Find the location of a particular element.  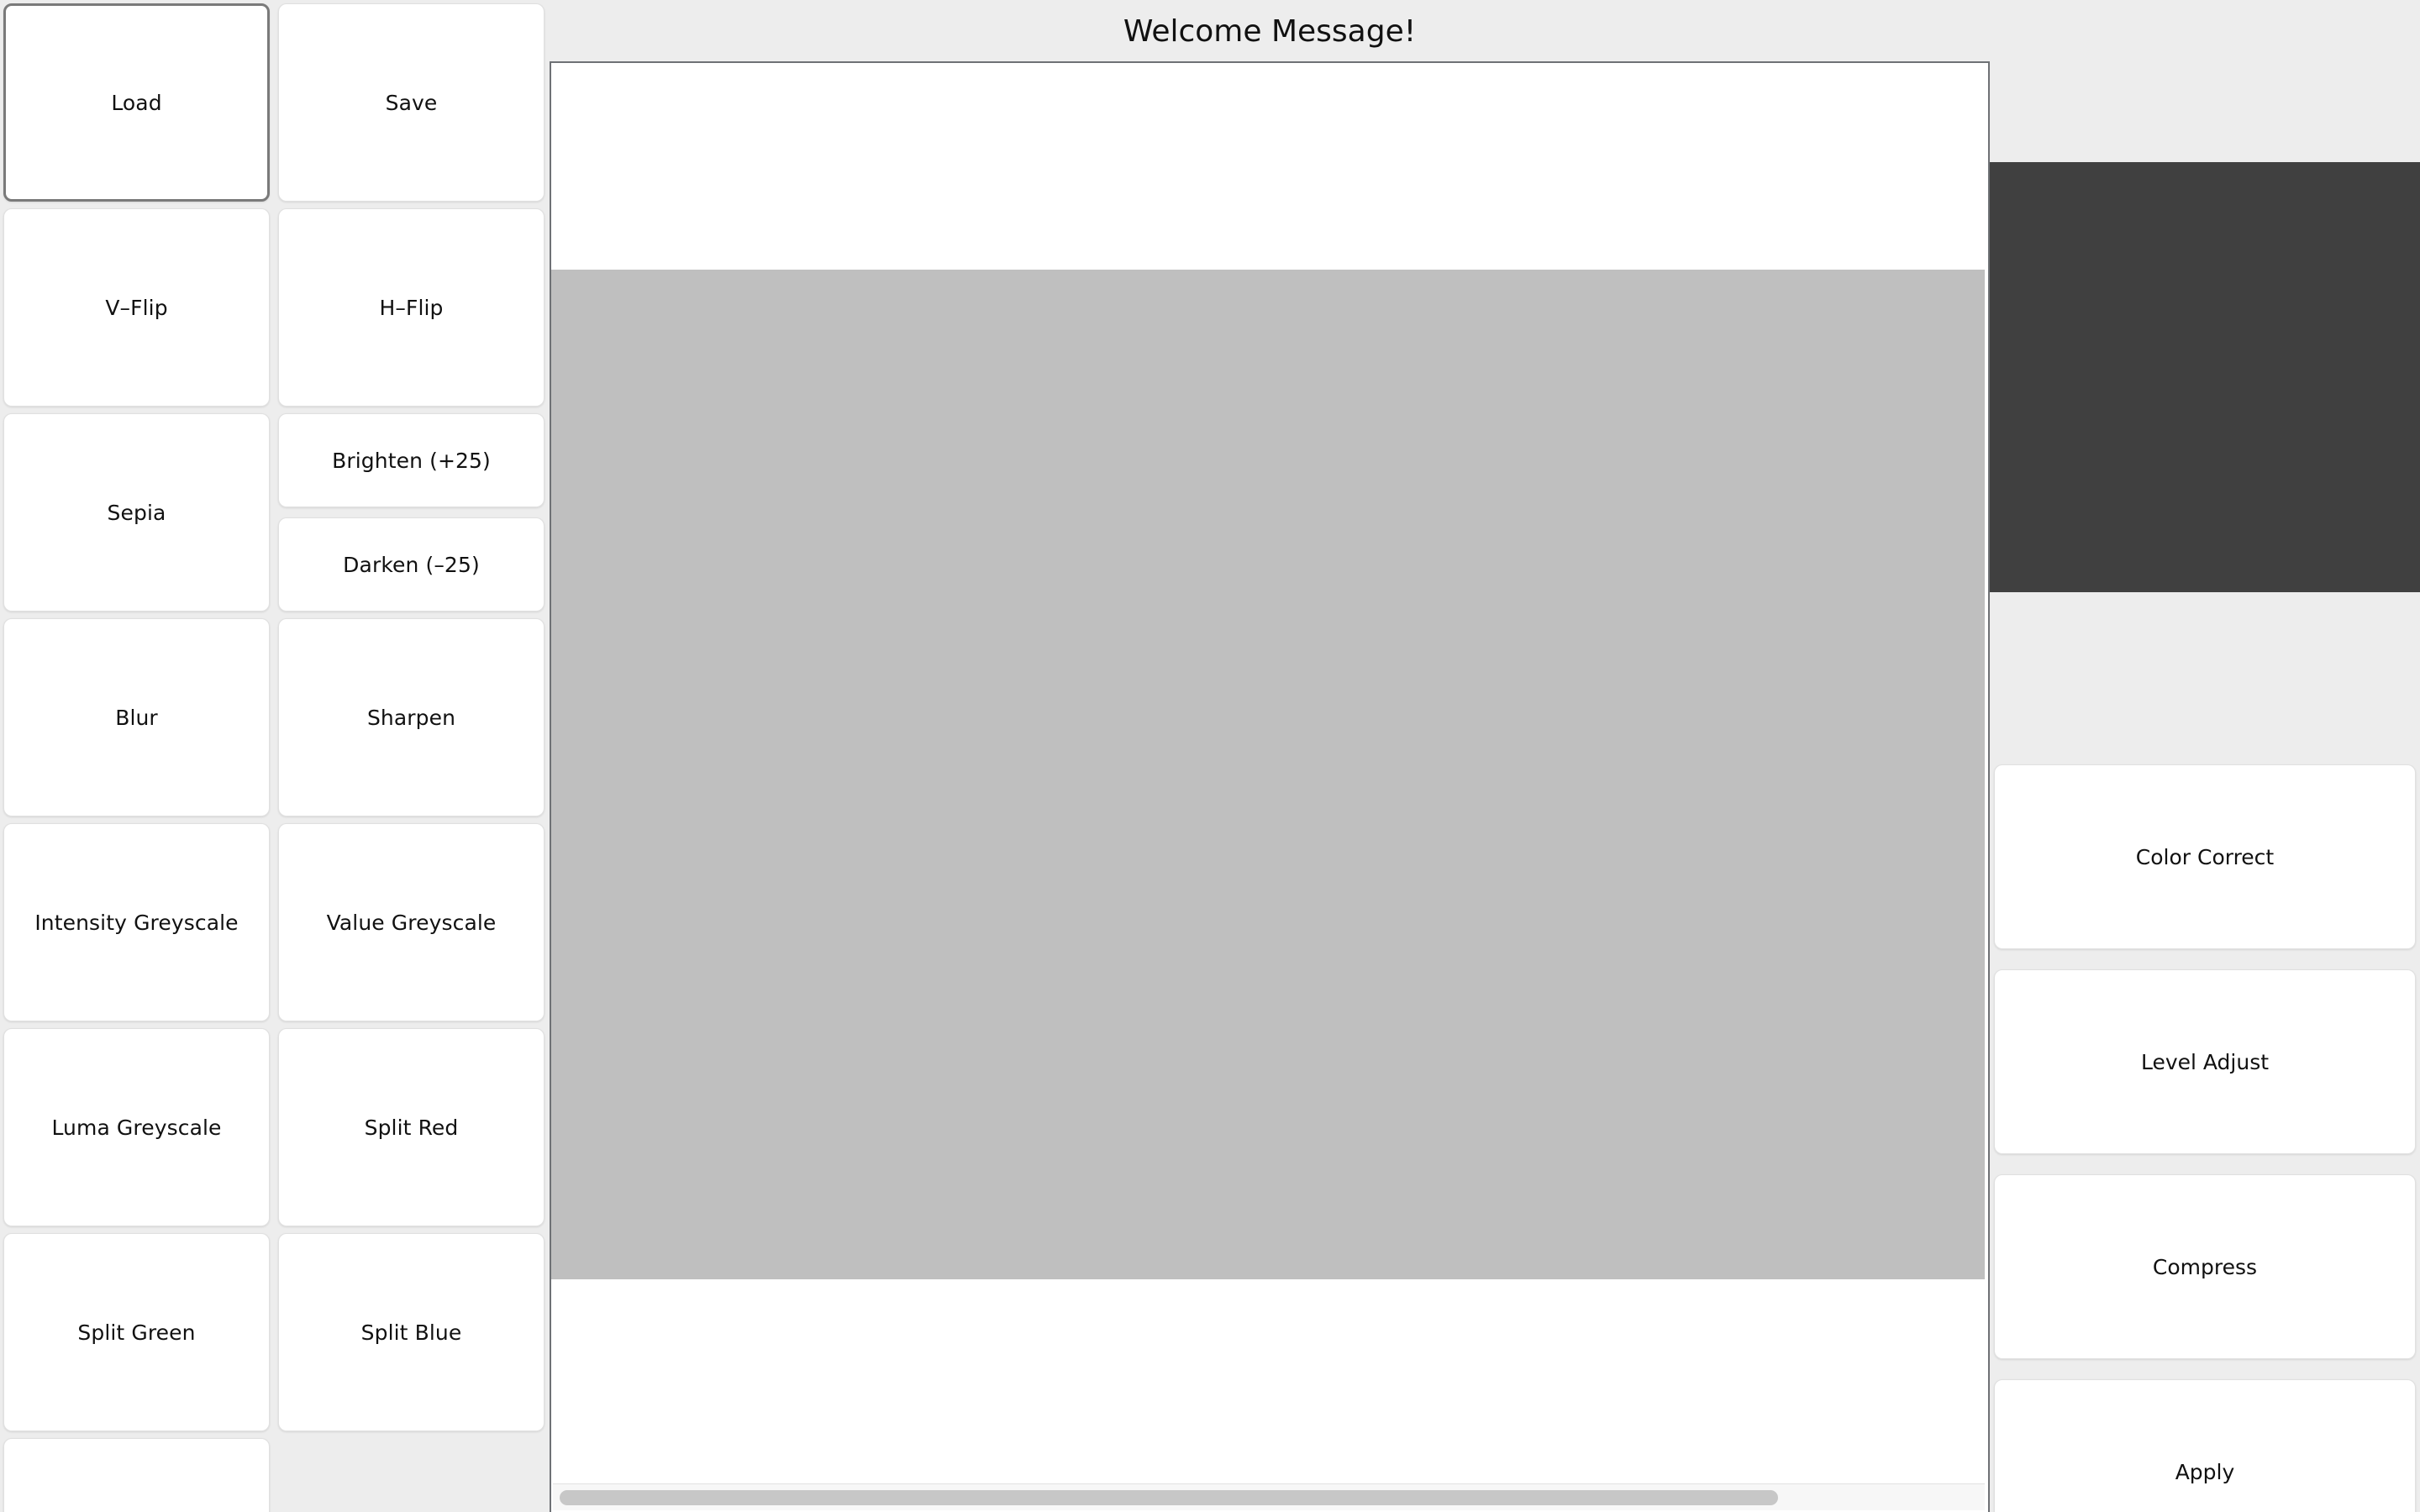

button-label: Apply is located at coordinates (2205, 1471).